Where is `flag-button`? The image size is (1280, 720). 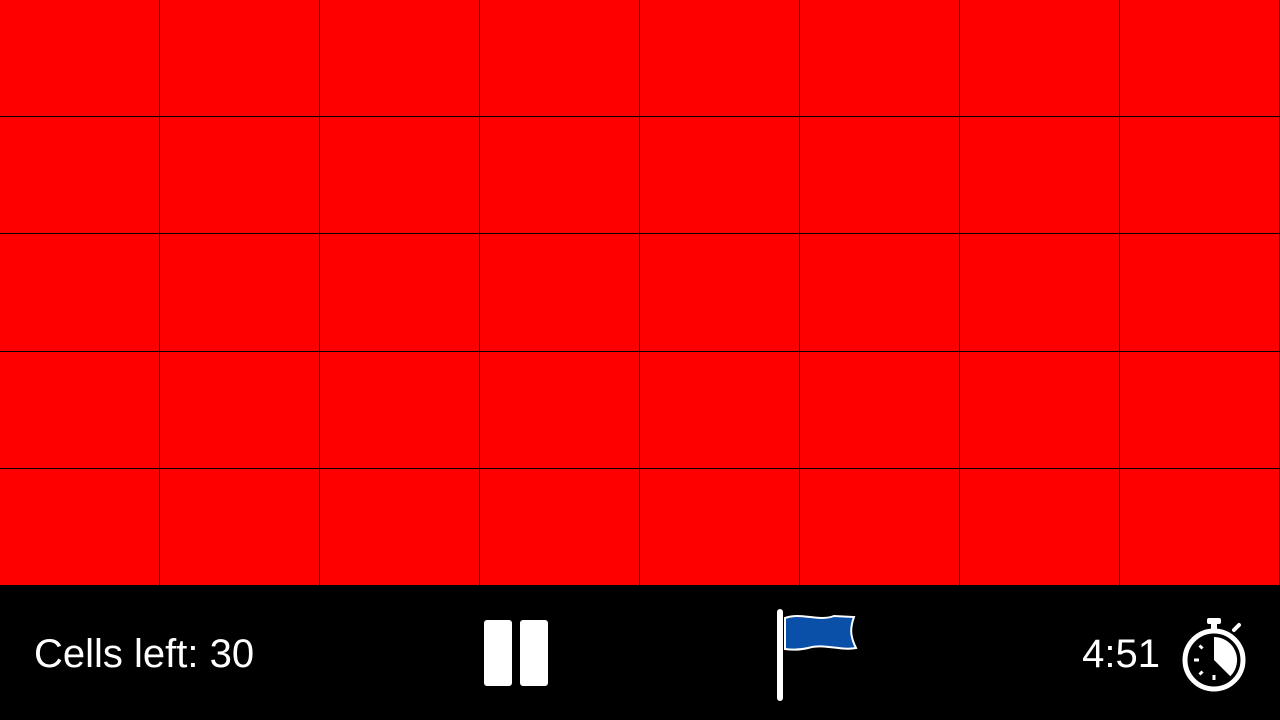
flag-button is located at coordinates (816, 654).